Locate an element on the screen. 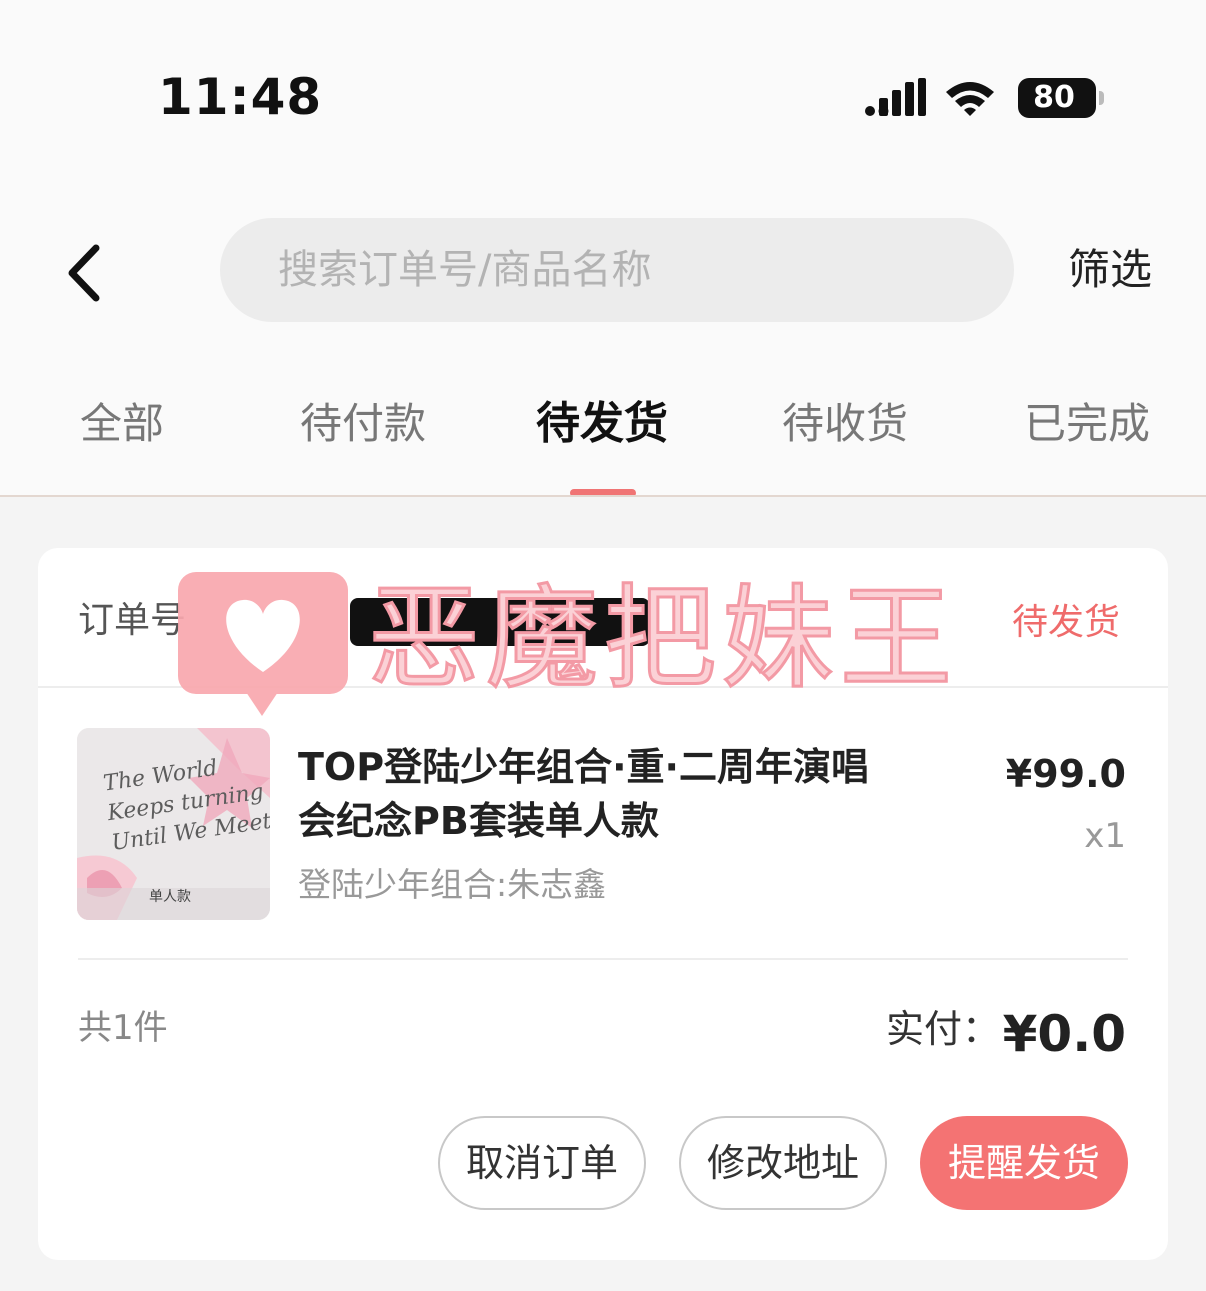  filter-button: 筛选 is located at coordinates (1110, 270).